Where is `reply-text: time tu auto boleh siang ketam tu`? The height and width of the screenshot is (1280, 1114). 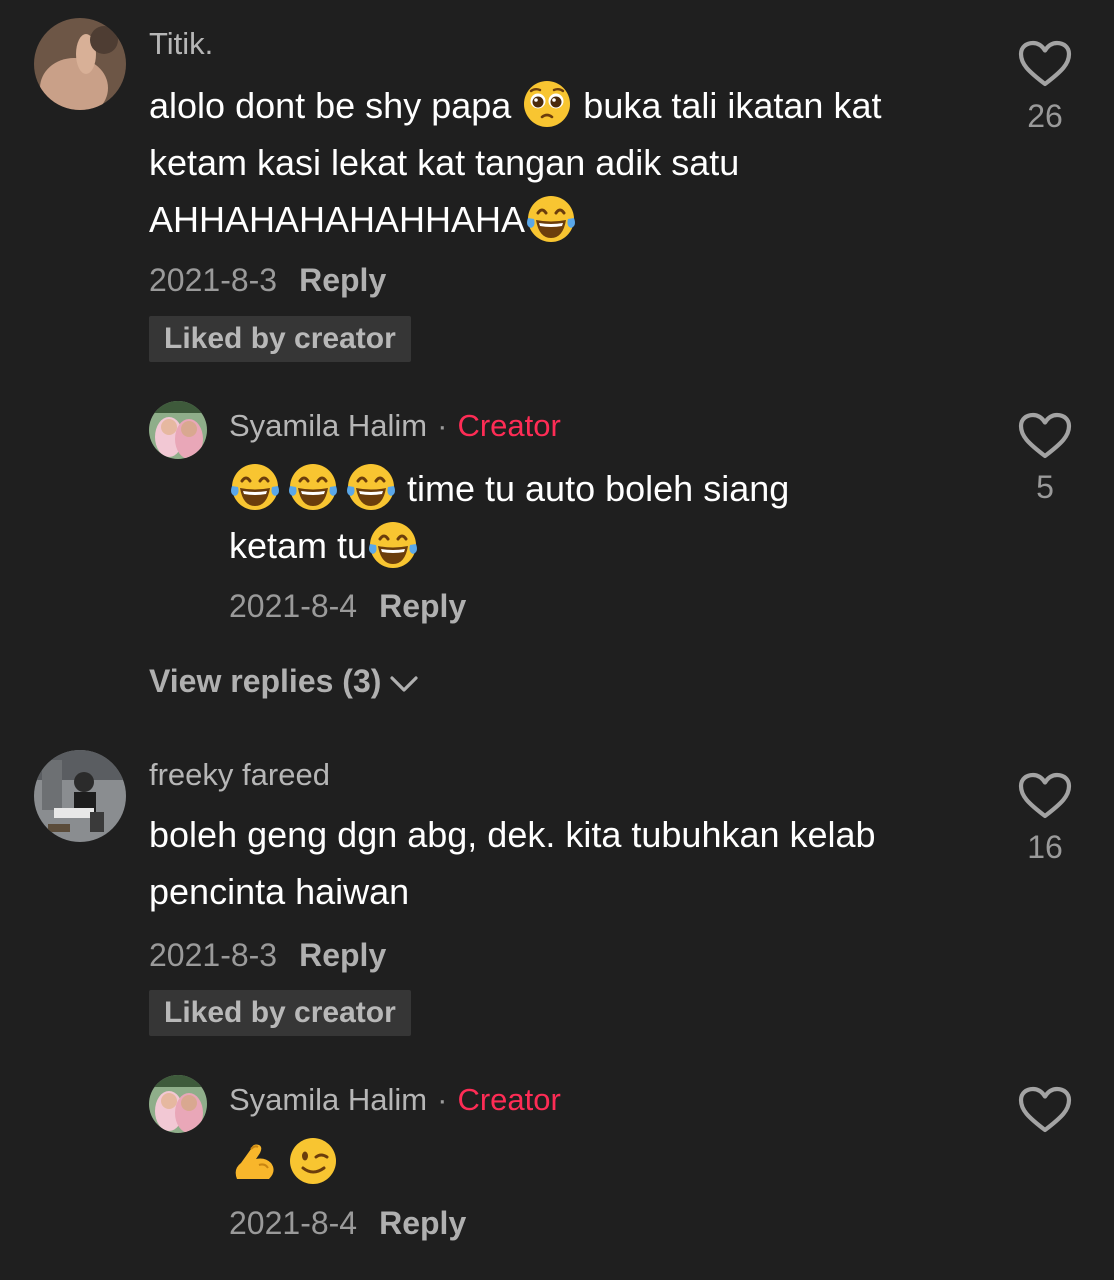
reply-text: time tu auto boleh siang ketam tu is located at coordinates (579, 517).